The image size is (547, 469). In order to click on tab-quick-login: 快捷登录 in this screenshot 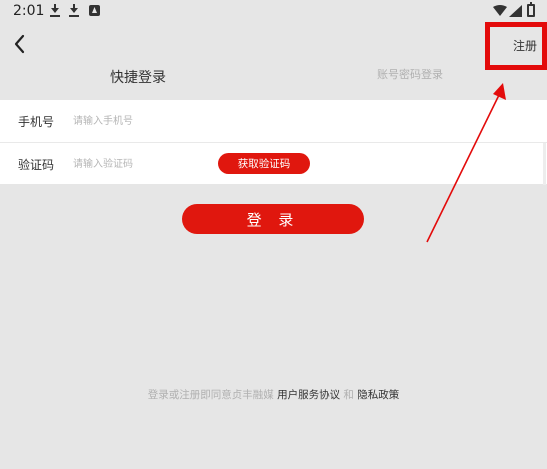, I will do `click(138, 77)`.